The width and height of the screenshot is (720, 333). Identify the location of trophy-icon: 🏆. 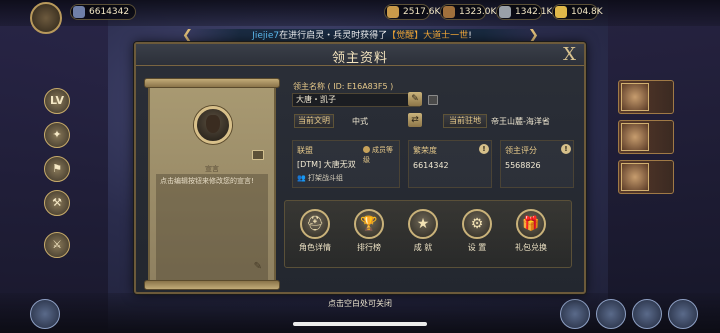
(369, 224).